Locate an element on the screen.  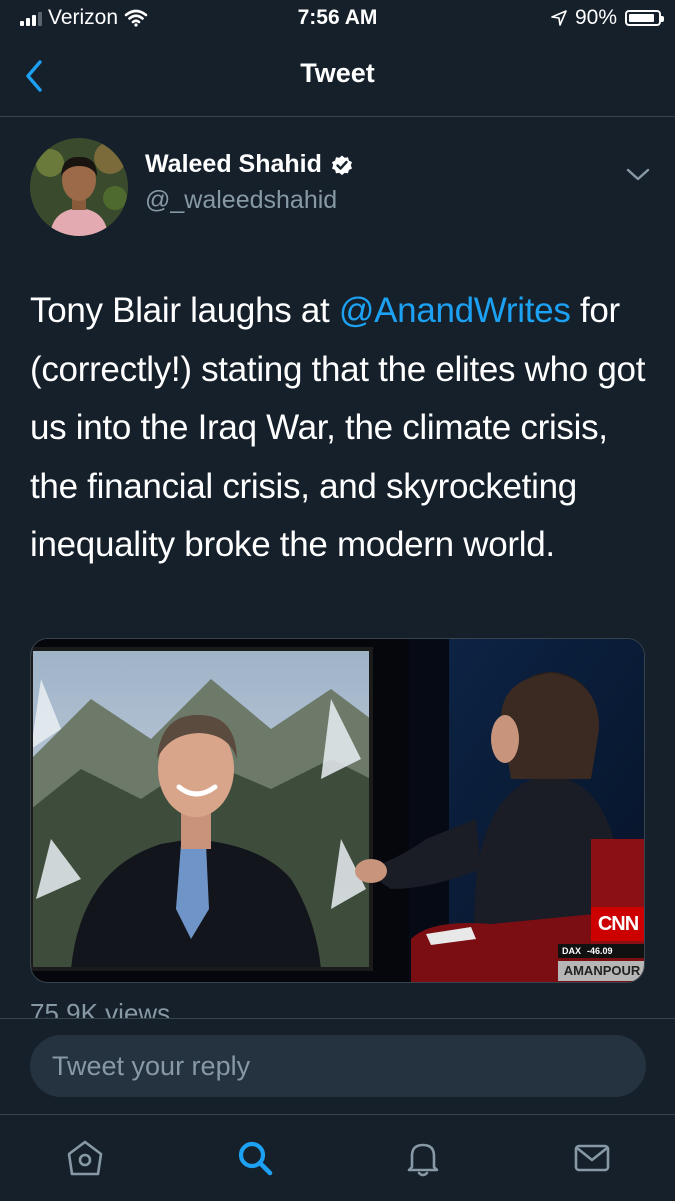
status-right: 90% is located at coordinates (607, 18).